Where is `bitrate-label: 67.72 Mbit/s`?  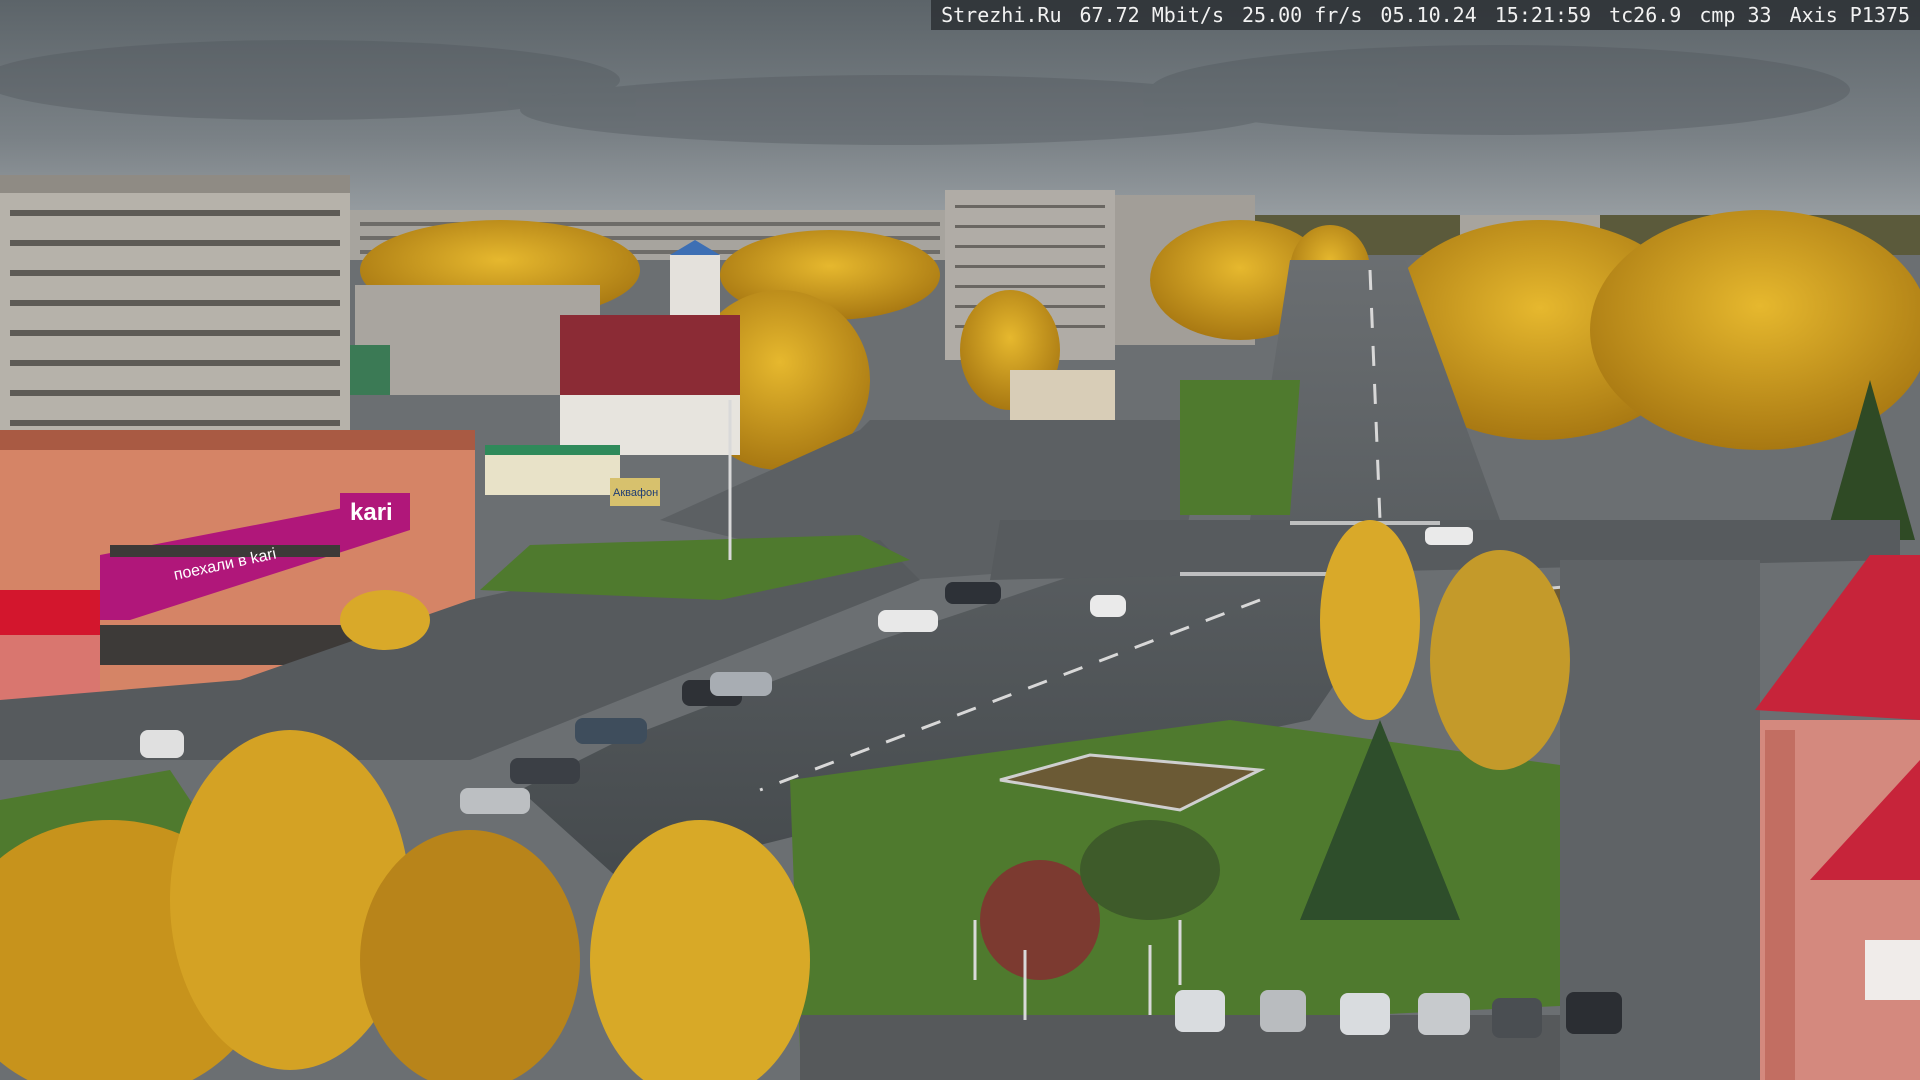
bitrate-label: 67.72 Mbit/s is located at coordinates (1152, 15).